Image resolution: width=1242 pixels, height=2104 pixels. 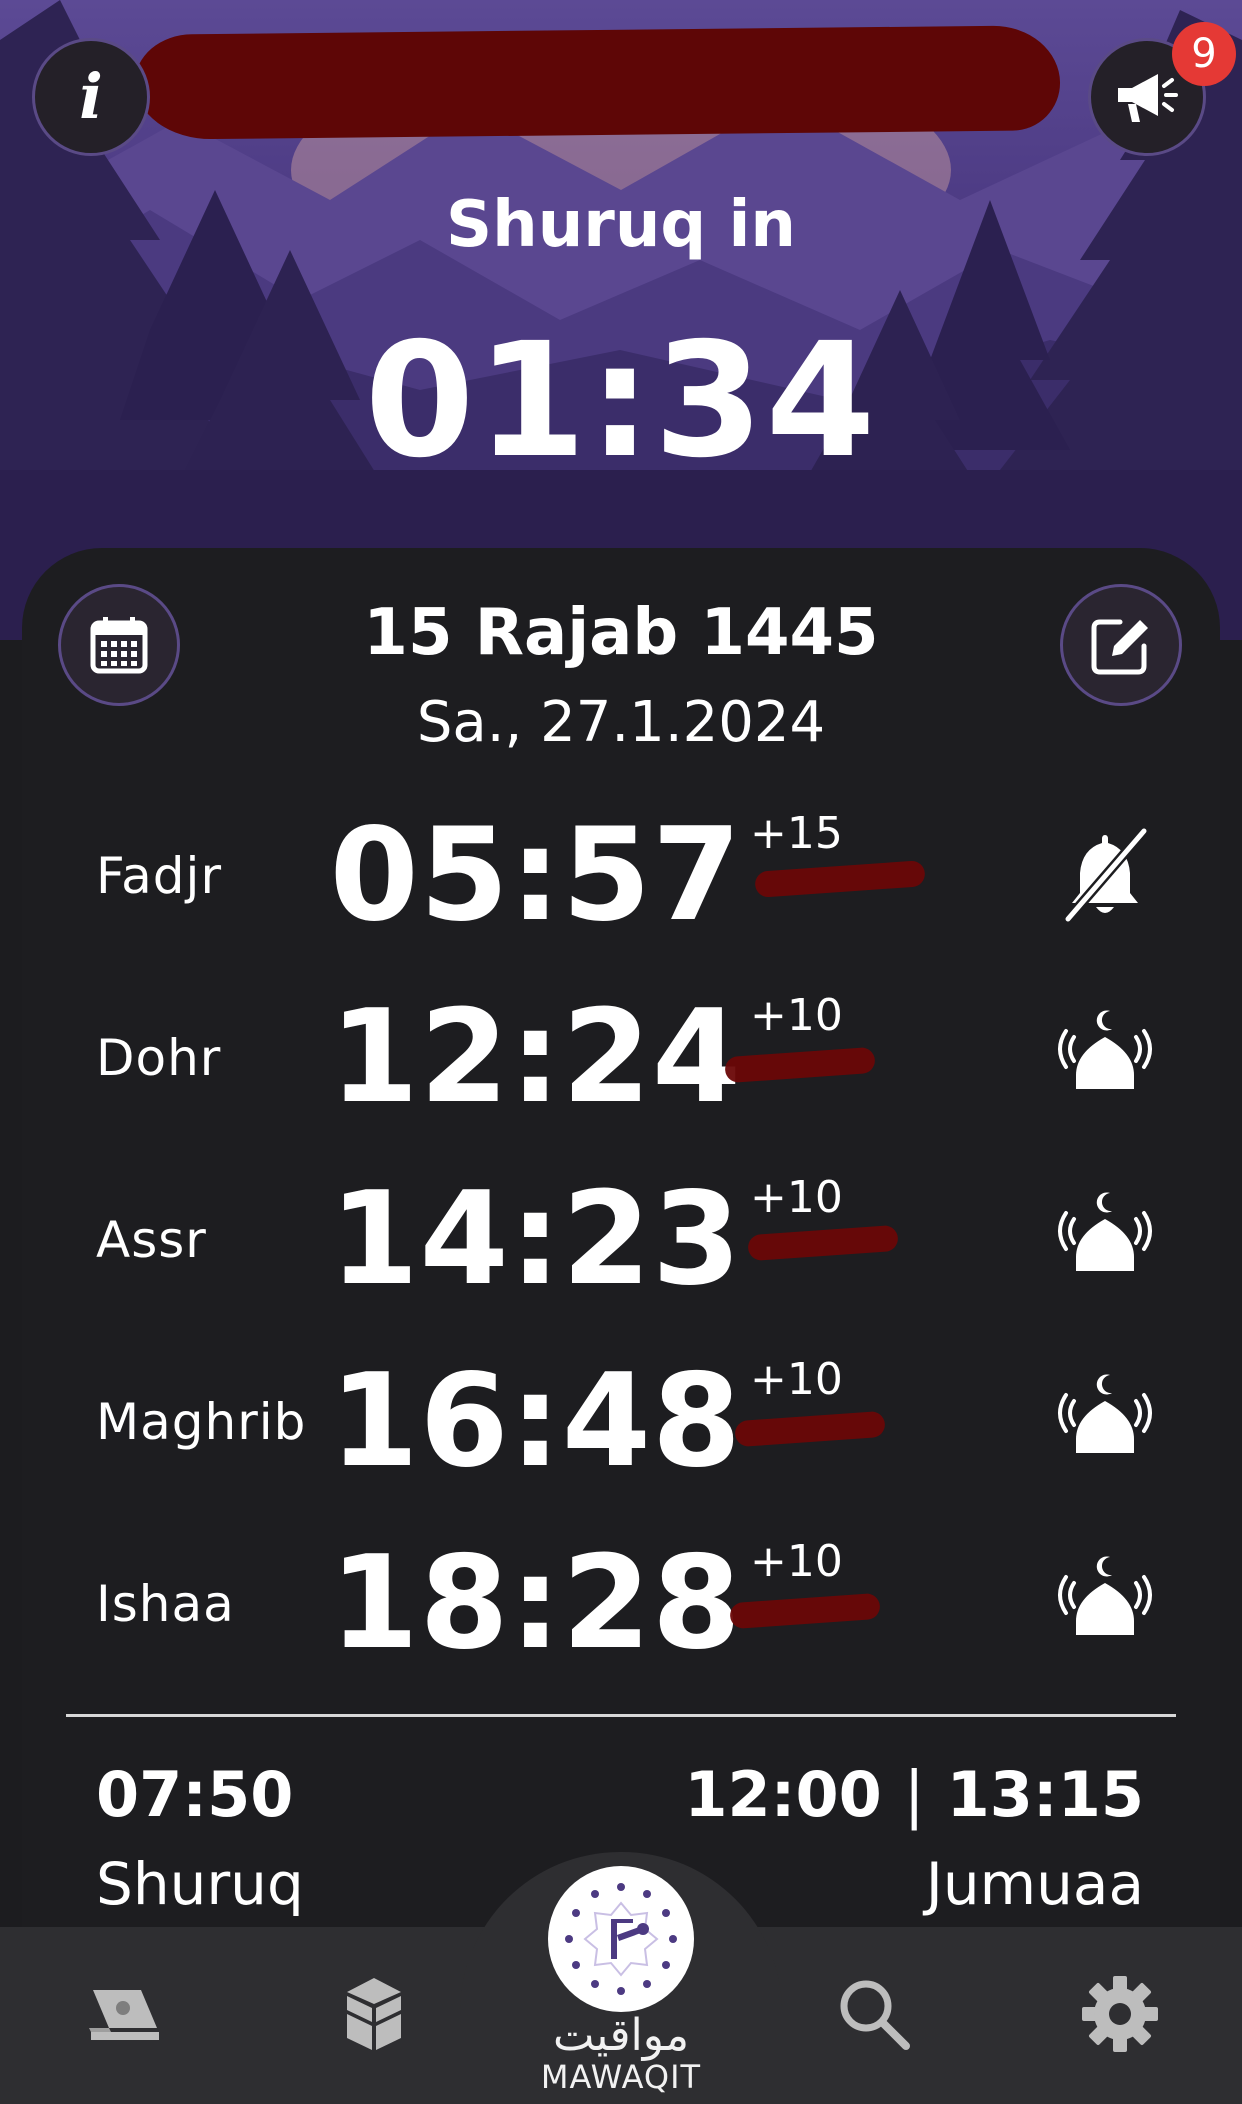 I want to click on prayer-name: Maghrib, so click(x=201, y=1422).